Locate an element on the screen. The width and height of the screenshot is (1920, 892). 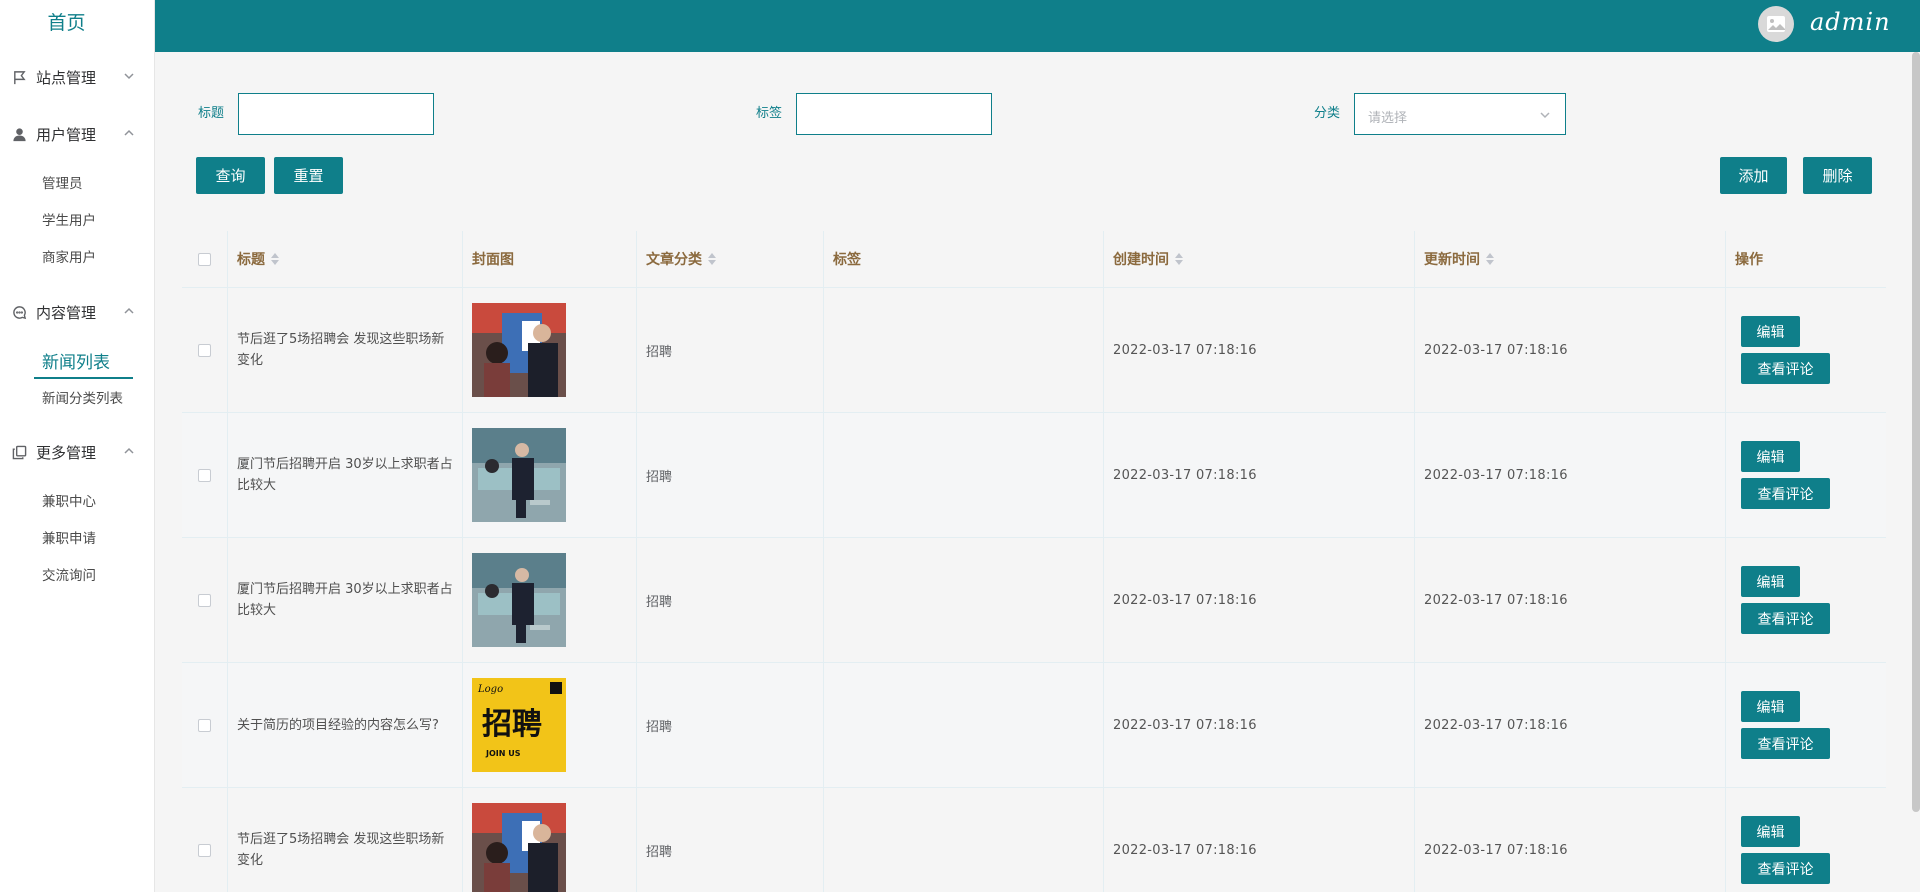
query-button: 查询 is located at coordinates (230, 175).